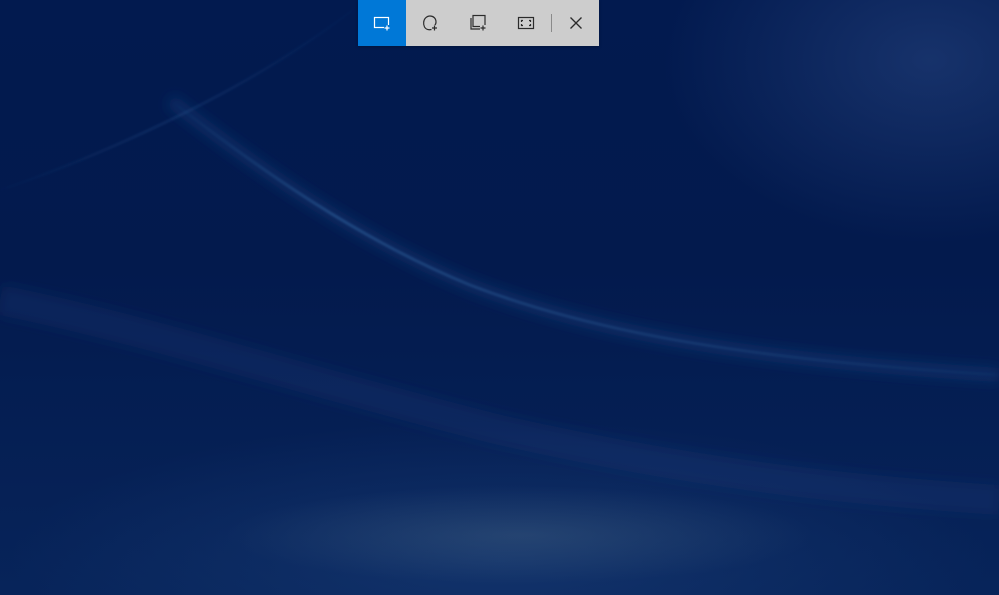 This screenshot has width=999, height=595. I want to click on rectangular-snip-button, so click(382, 23).